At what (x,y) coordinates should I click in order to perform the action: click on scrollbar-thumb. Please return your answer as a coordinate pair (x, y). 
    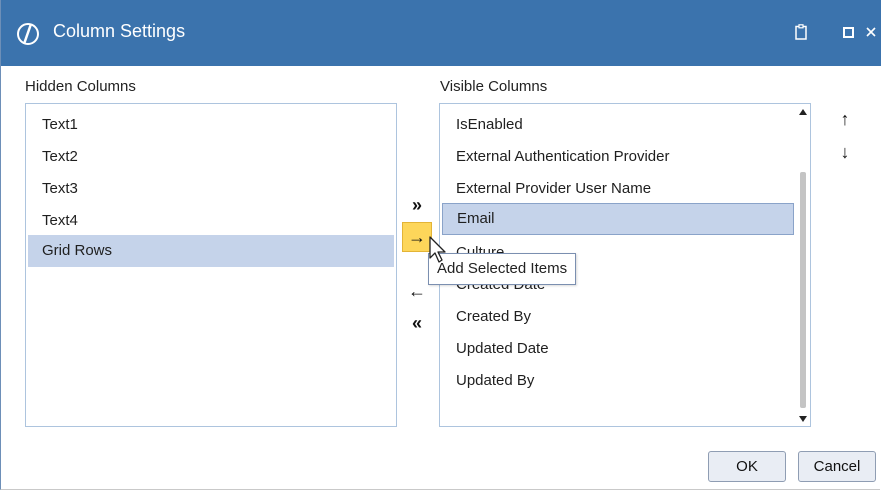
    Looking at the image, I should click on (803, 290).